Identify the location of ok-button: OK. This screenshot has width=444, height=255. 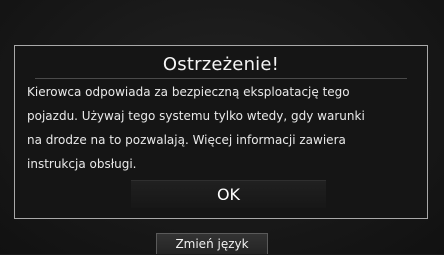
(228, 194).